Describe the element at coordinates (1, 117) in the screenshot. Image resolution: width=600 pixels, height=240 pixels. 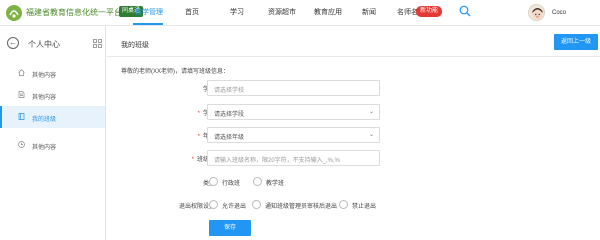
I see `active-indicator` at that location.